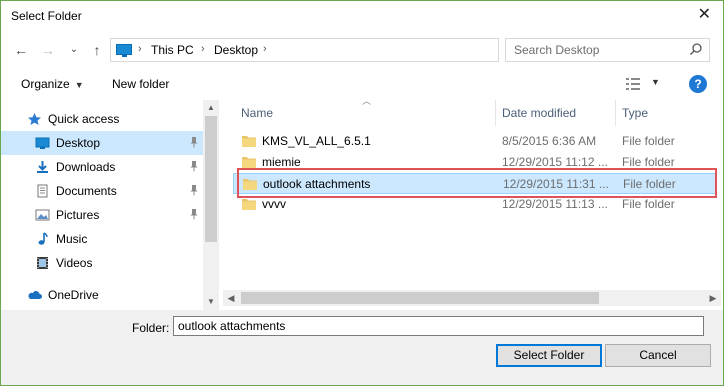 This screenshot has height=386, width=724. Describe the element at coordinates (475, 162) in the screenshot. I see `list-item: miemie 12/29/2015 11:12 ... File folder` at that location.